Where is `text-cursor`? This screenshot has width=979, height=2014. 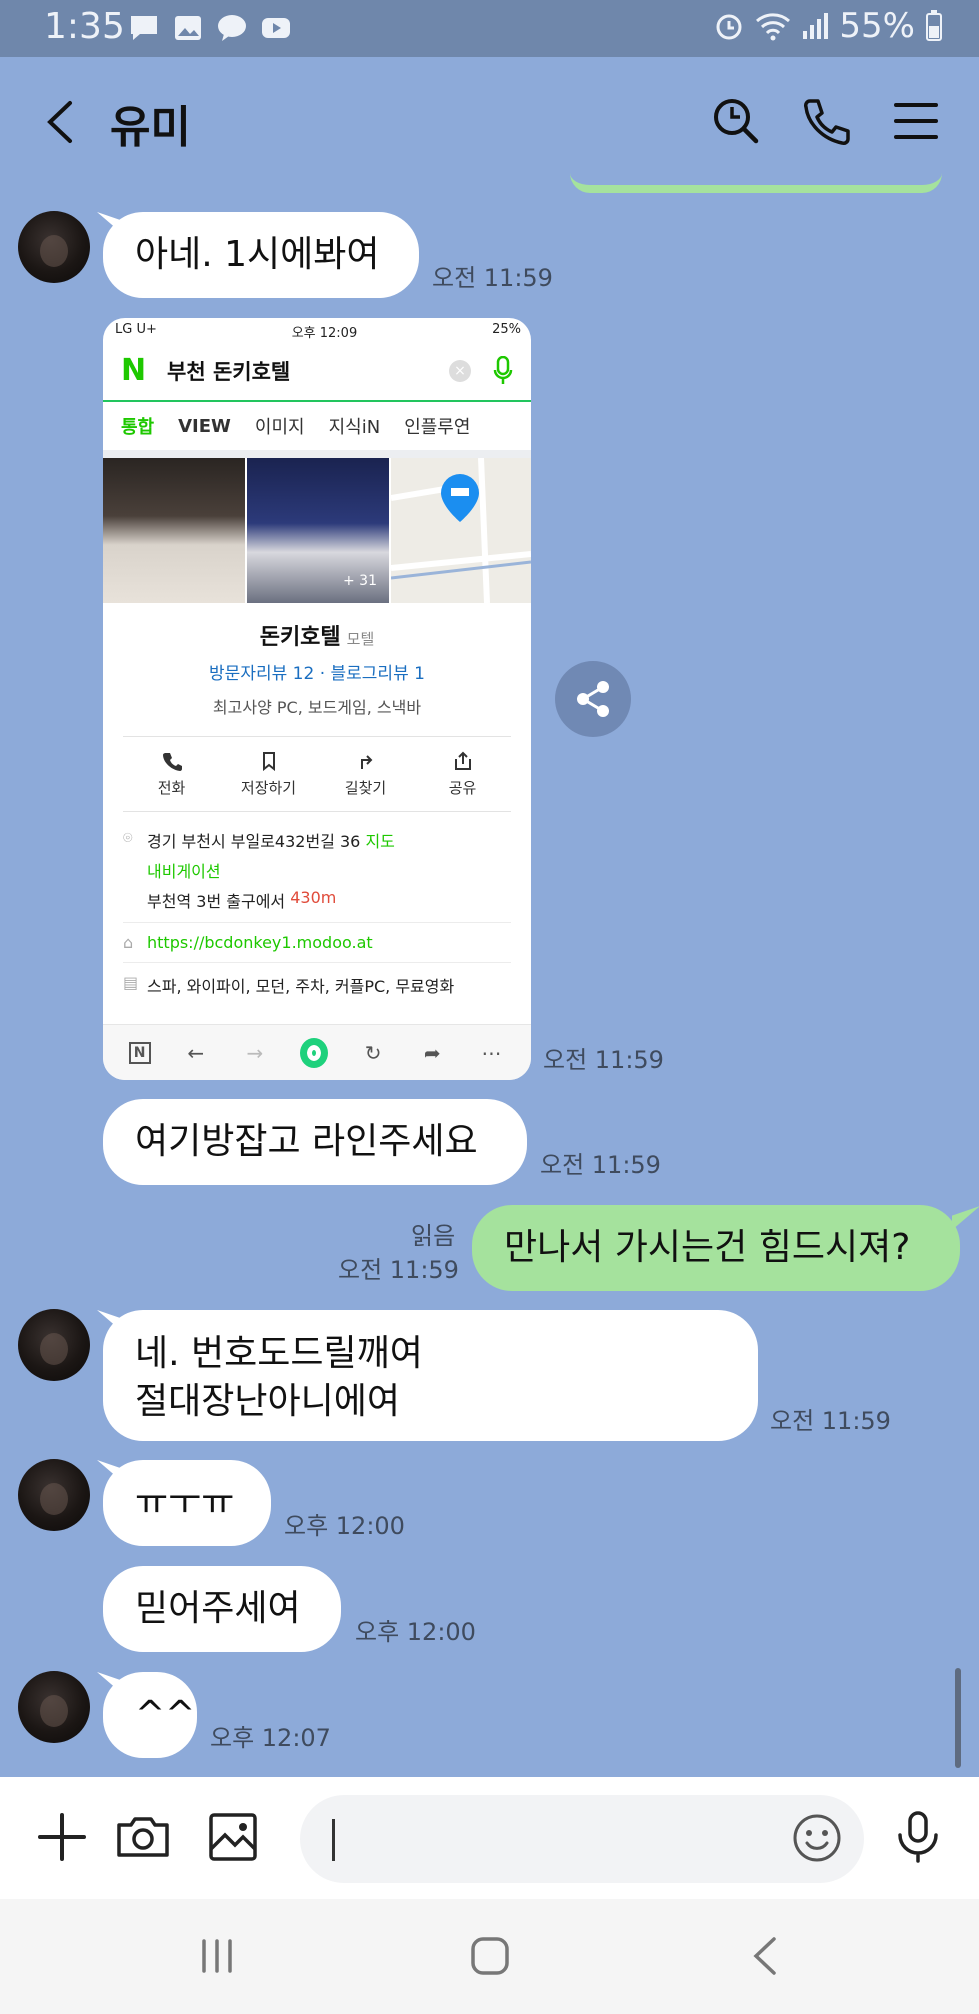
text-cursor is located at coordinates (333, 1840).